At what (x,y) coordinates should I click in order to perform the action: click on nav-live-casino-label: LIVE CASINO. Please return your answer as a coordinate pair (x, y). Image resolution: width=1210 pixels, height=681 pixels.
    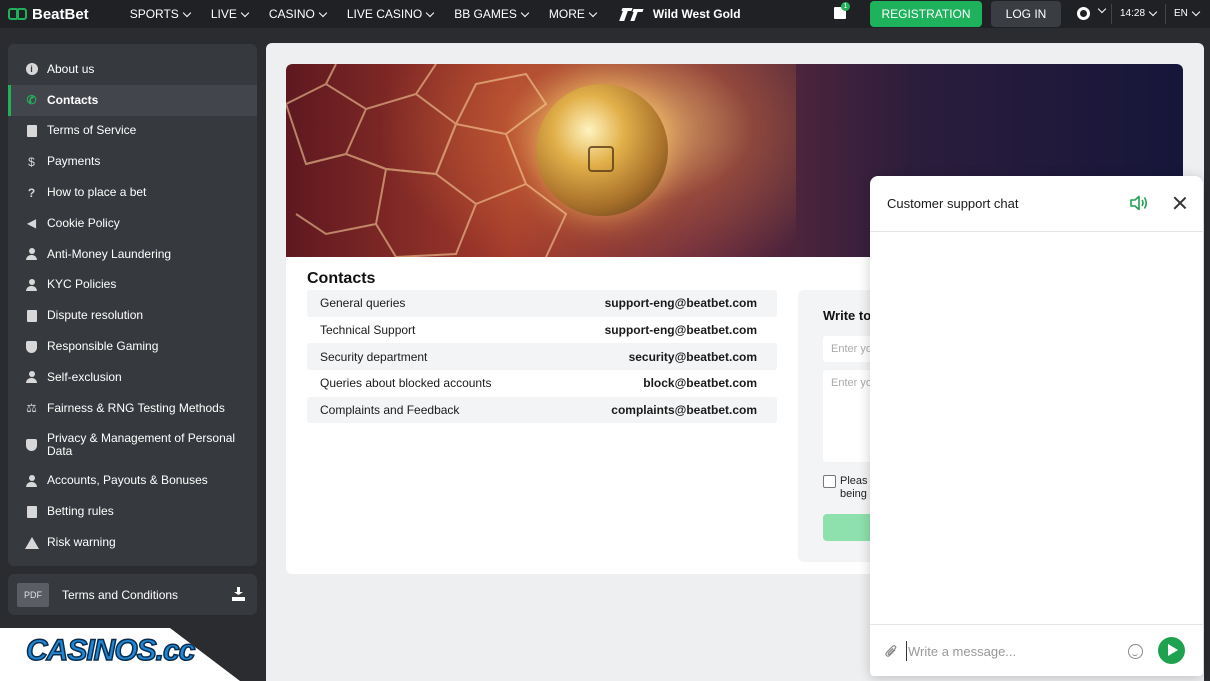
    Looking at the image, I should click on (384, 14).